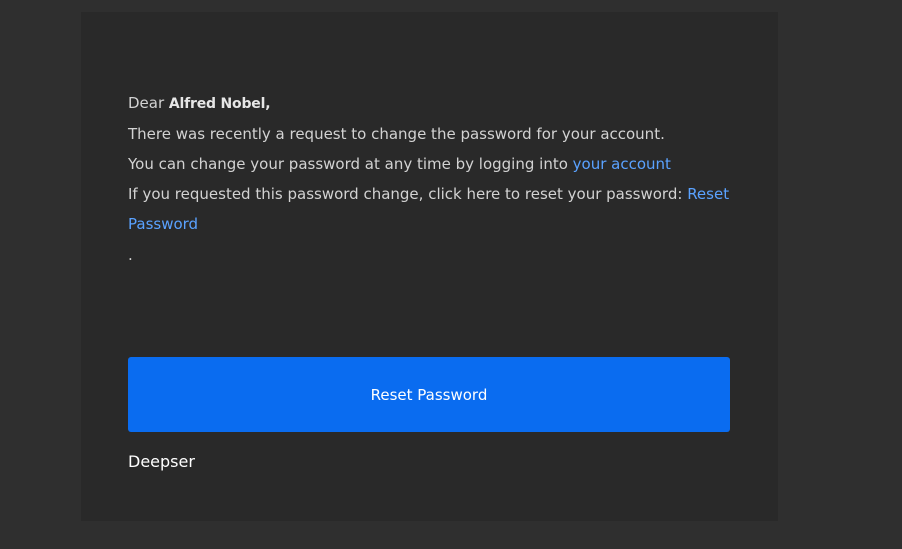 The image size is (902, 549). What do you see at coordinates (429, 103) in the screenshot?
I see `greeting: Dear Alfred Nobel,` at bounding box center [429, 103].